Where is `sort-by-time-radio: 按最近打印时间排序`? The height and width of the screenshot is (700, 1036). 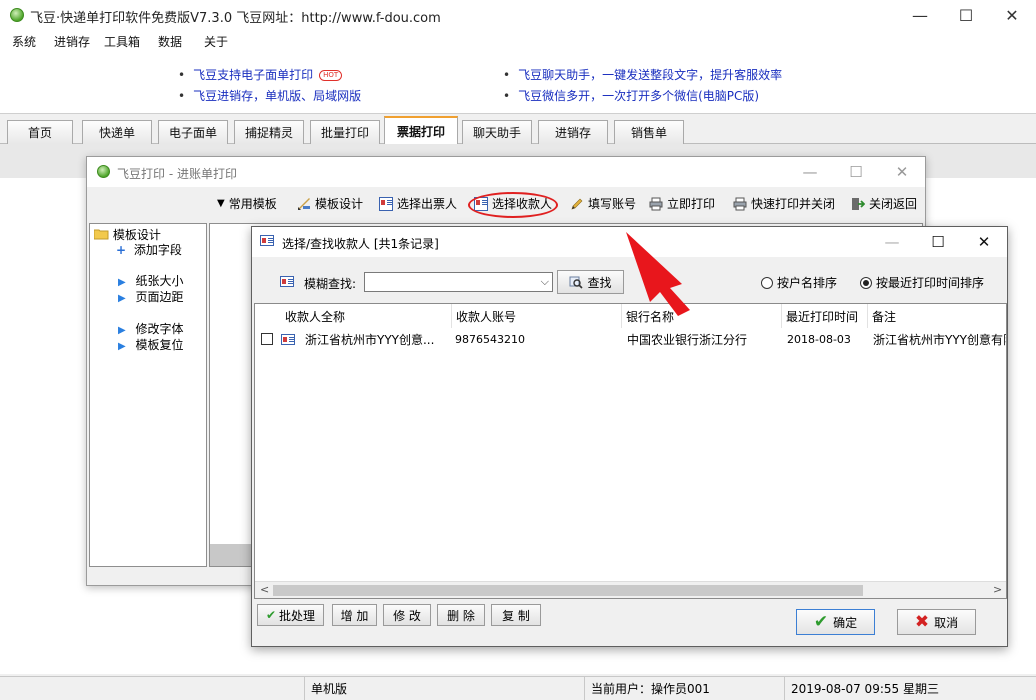
sort-by-time-radio: 按最近打印时间排序 is located at coordinates (922, 282).